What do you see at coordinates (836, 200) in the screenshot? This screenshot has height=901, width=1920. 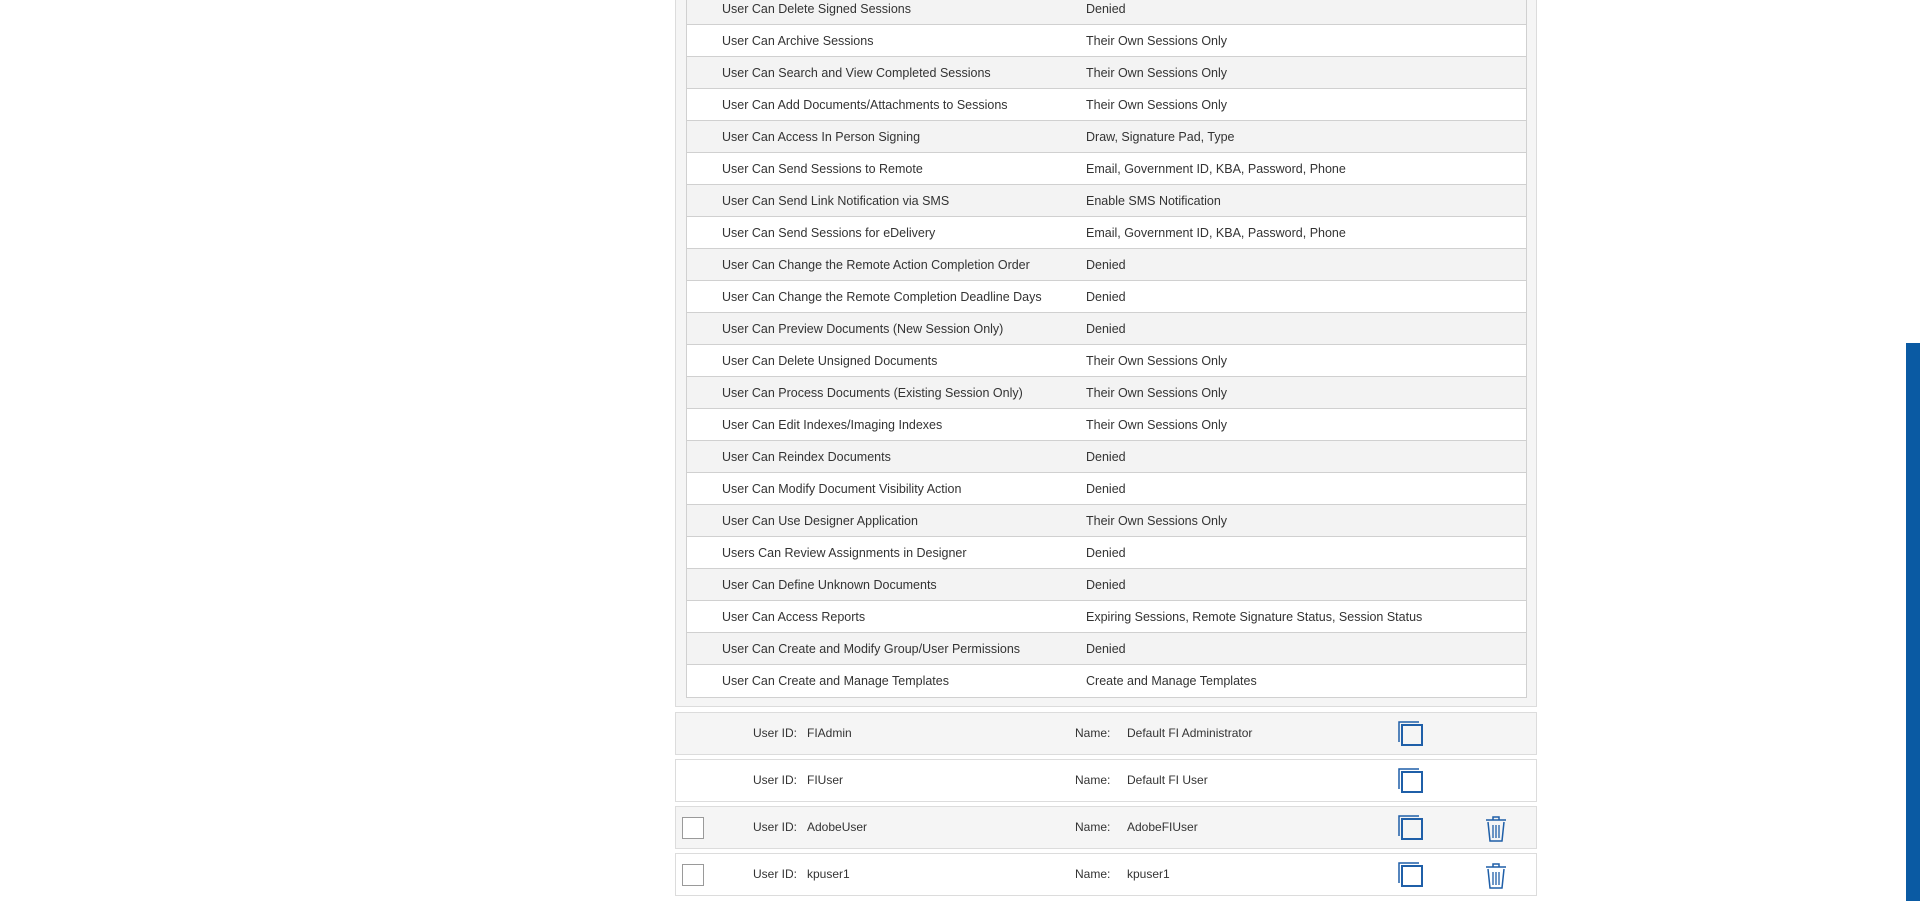 I see `permission-name: User Can Send Link Notification via SMS` at bounding box center [836, 200].